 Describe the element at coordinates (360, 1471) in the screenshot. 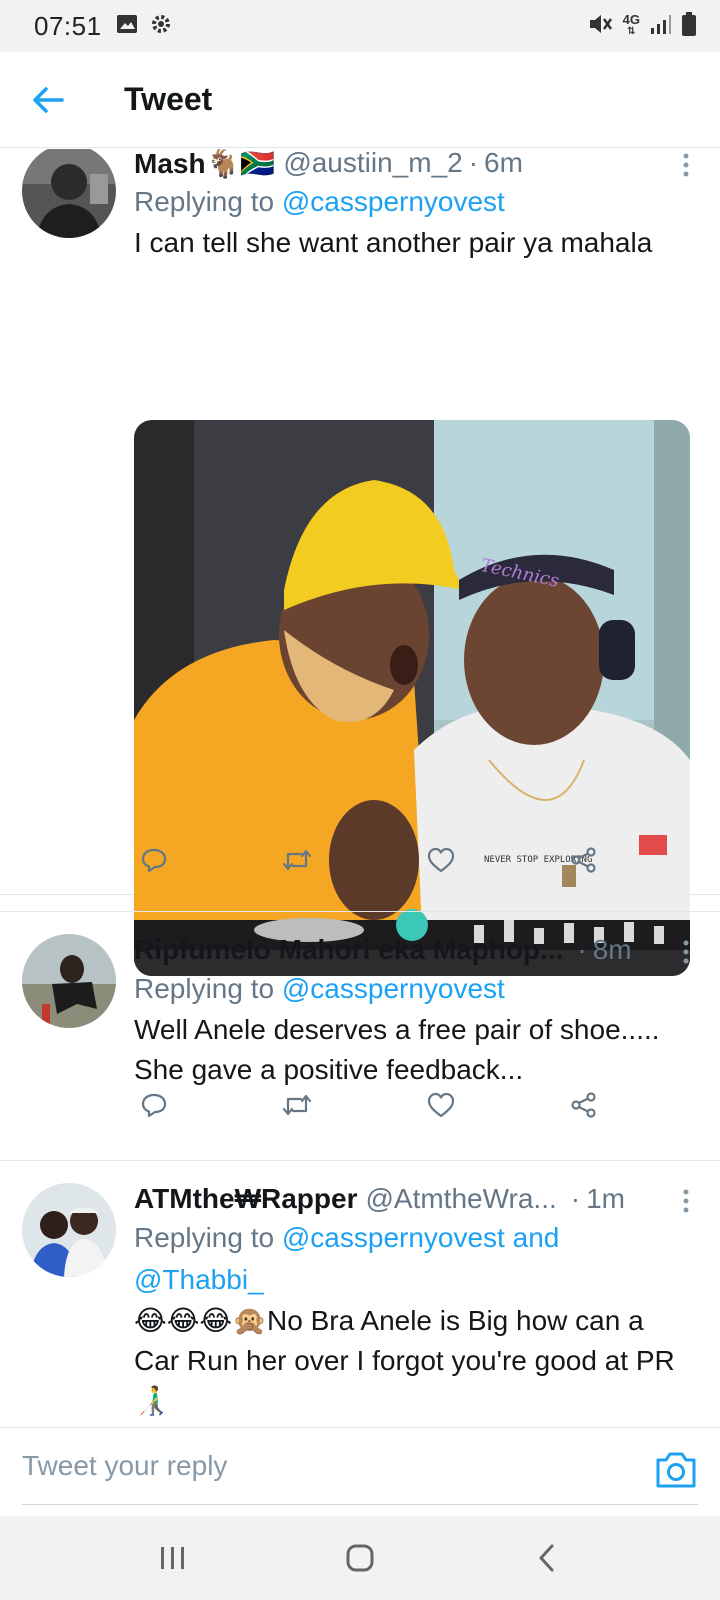

I see `reply-bar: Tweet your reply` at that location.